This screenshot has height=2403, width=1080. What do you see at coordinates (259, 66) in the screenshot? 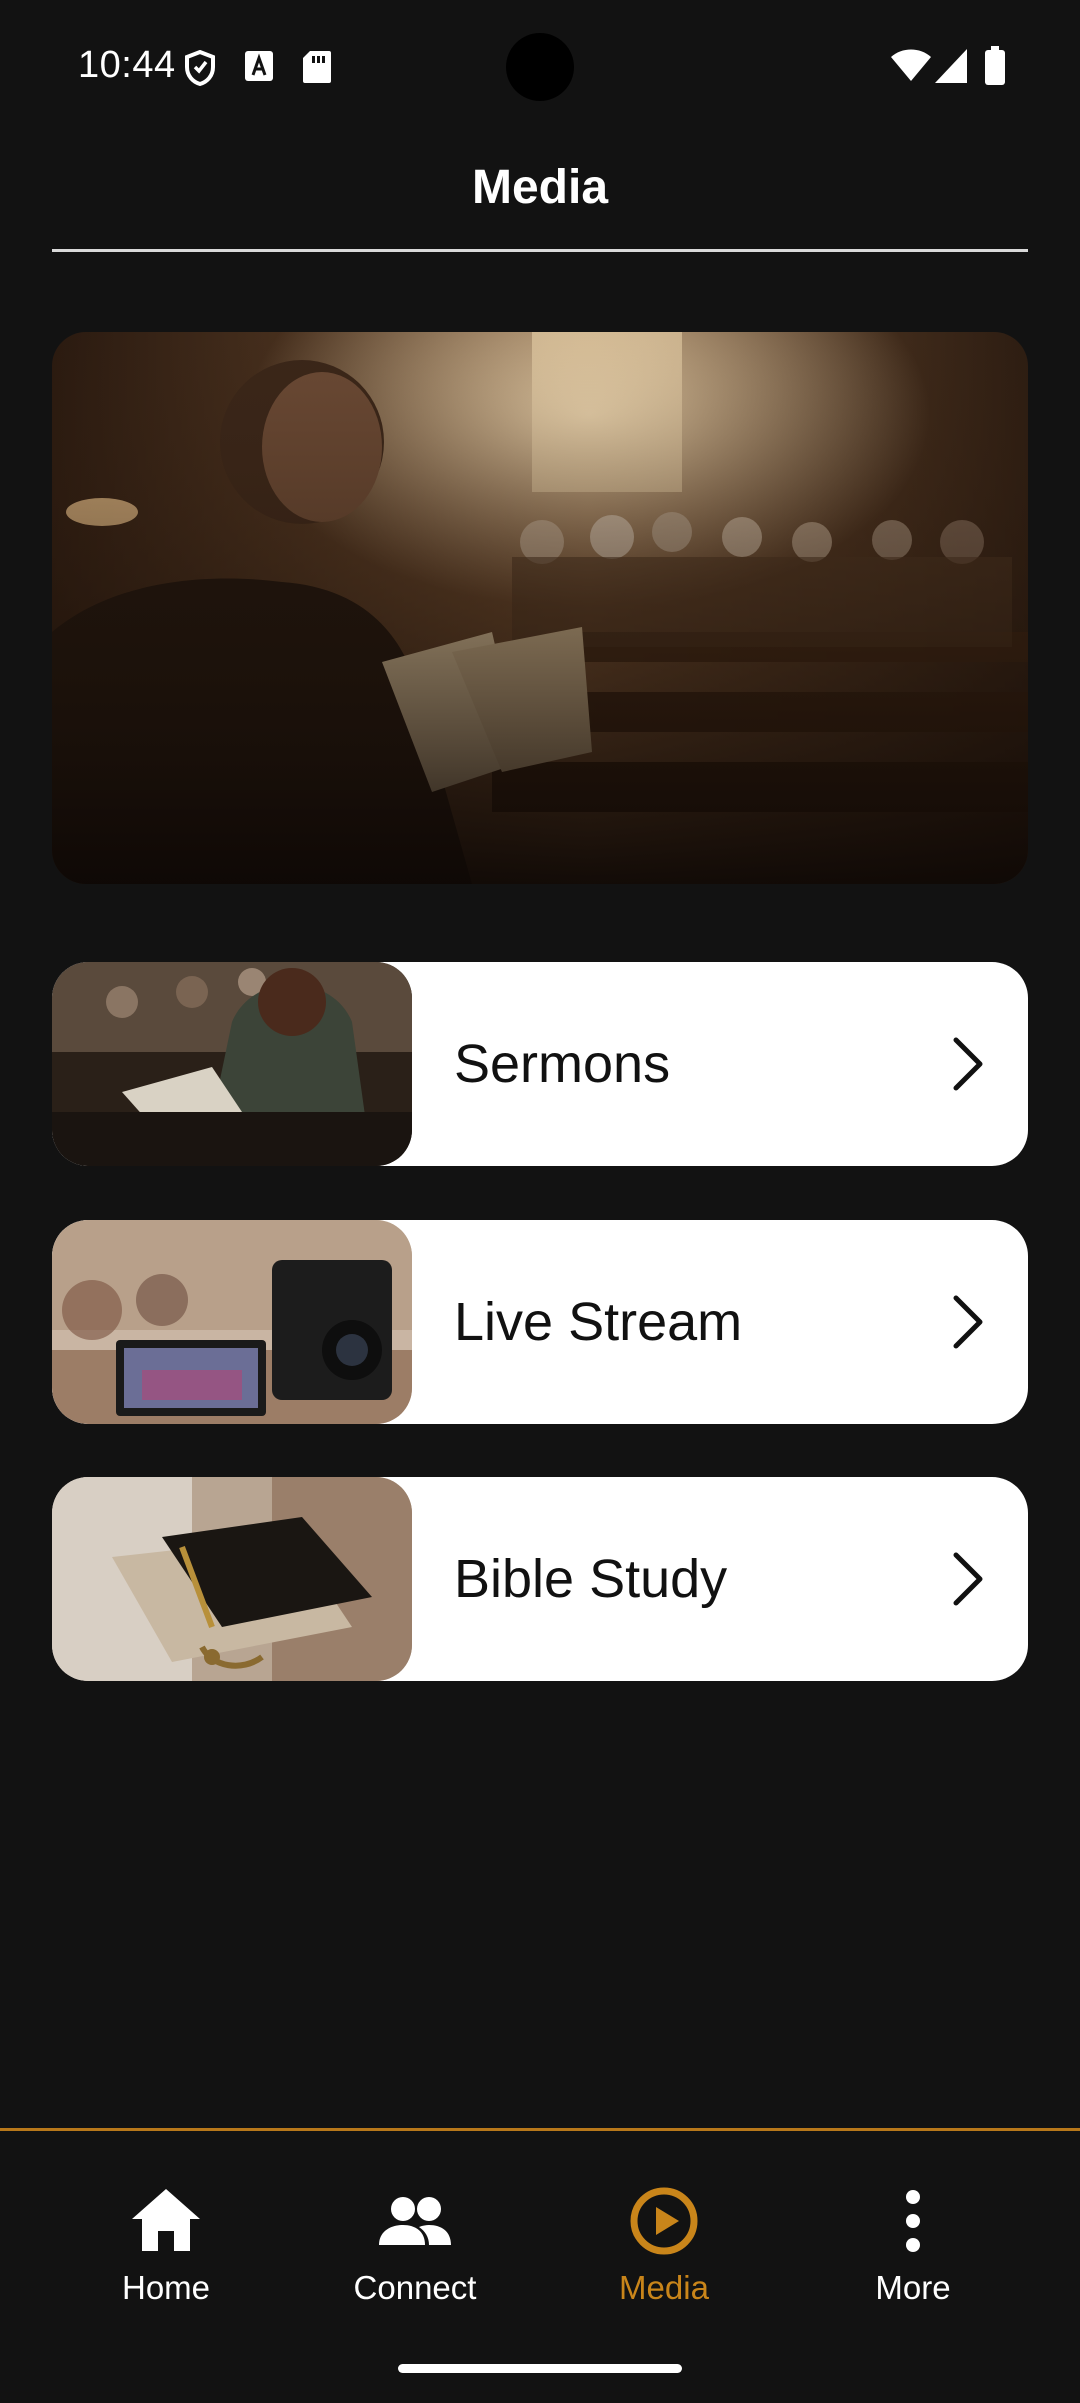
I see `text-a-icon` at bounding box center [259, 66].